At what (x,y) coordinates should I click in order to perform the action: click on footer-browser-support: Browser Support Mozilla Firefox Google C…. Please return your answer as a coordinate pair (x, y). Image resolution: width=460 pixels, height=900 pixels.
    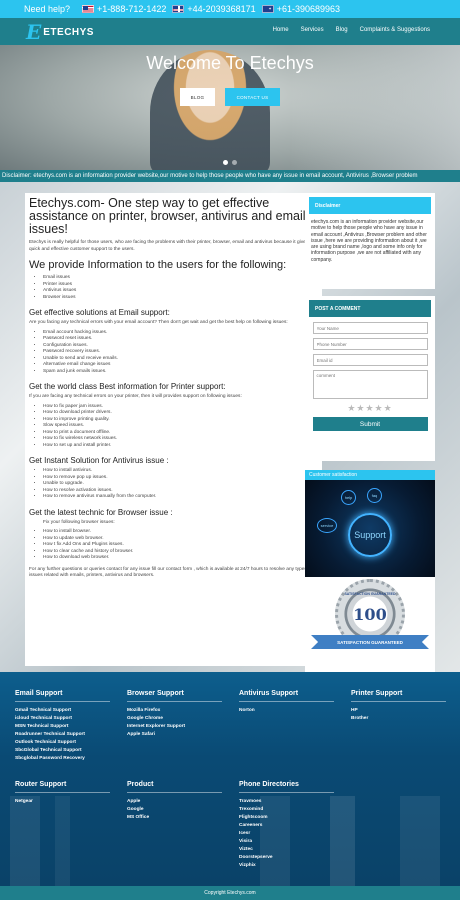
    Looking at the image, I should click on (174, 714).